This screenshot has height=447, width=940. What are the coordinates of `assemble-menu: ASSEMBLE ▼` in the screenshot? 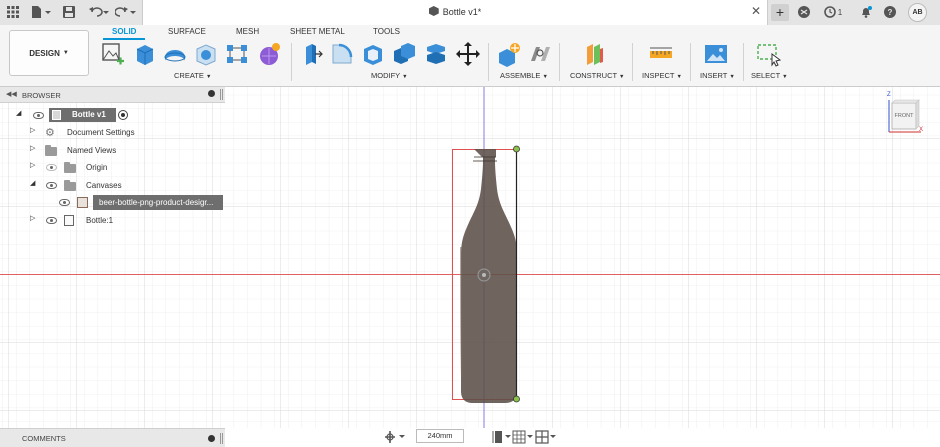 It's located at (524, 75).